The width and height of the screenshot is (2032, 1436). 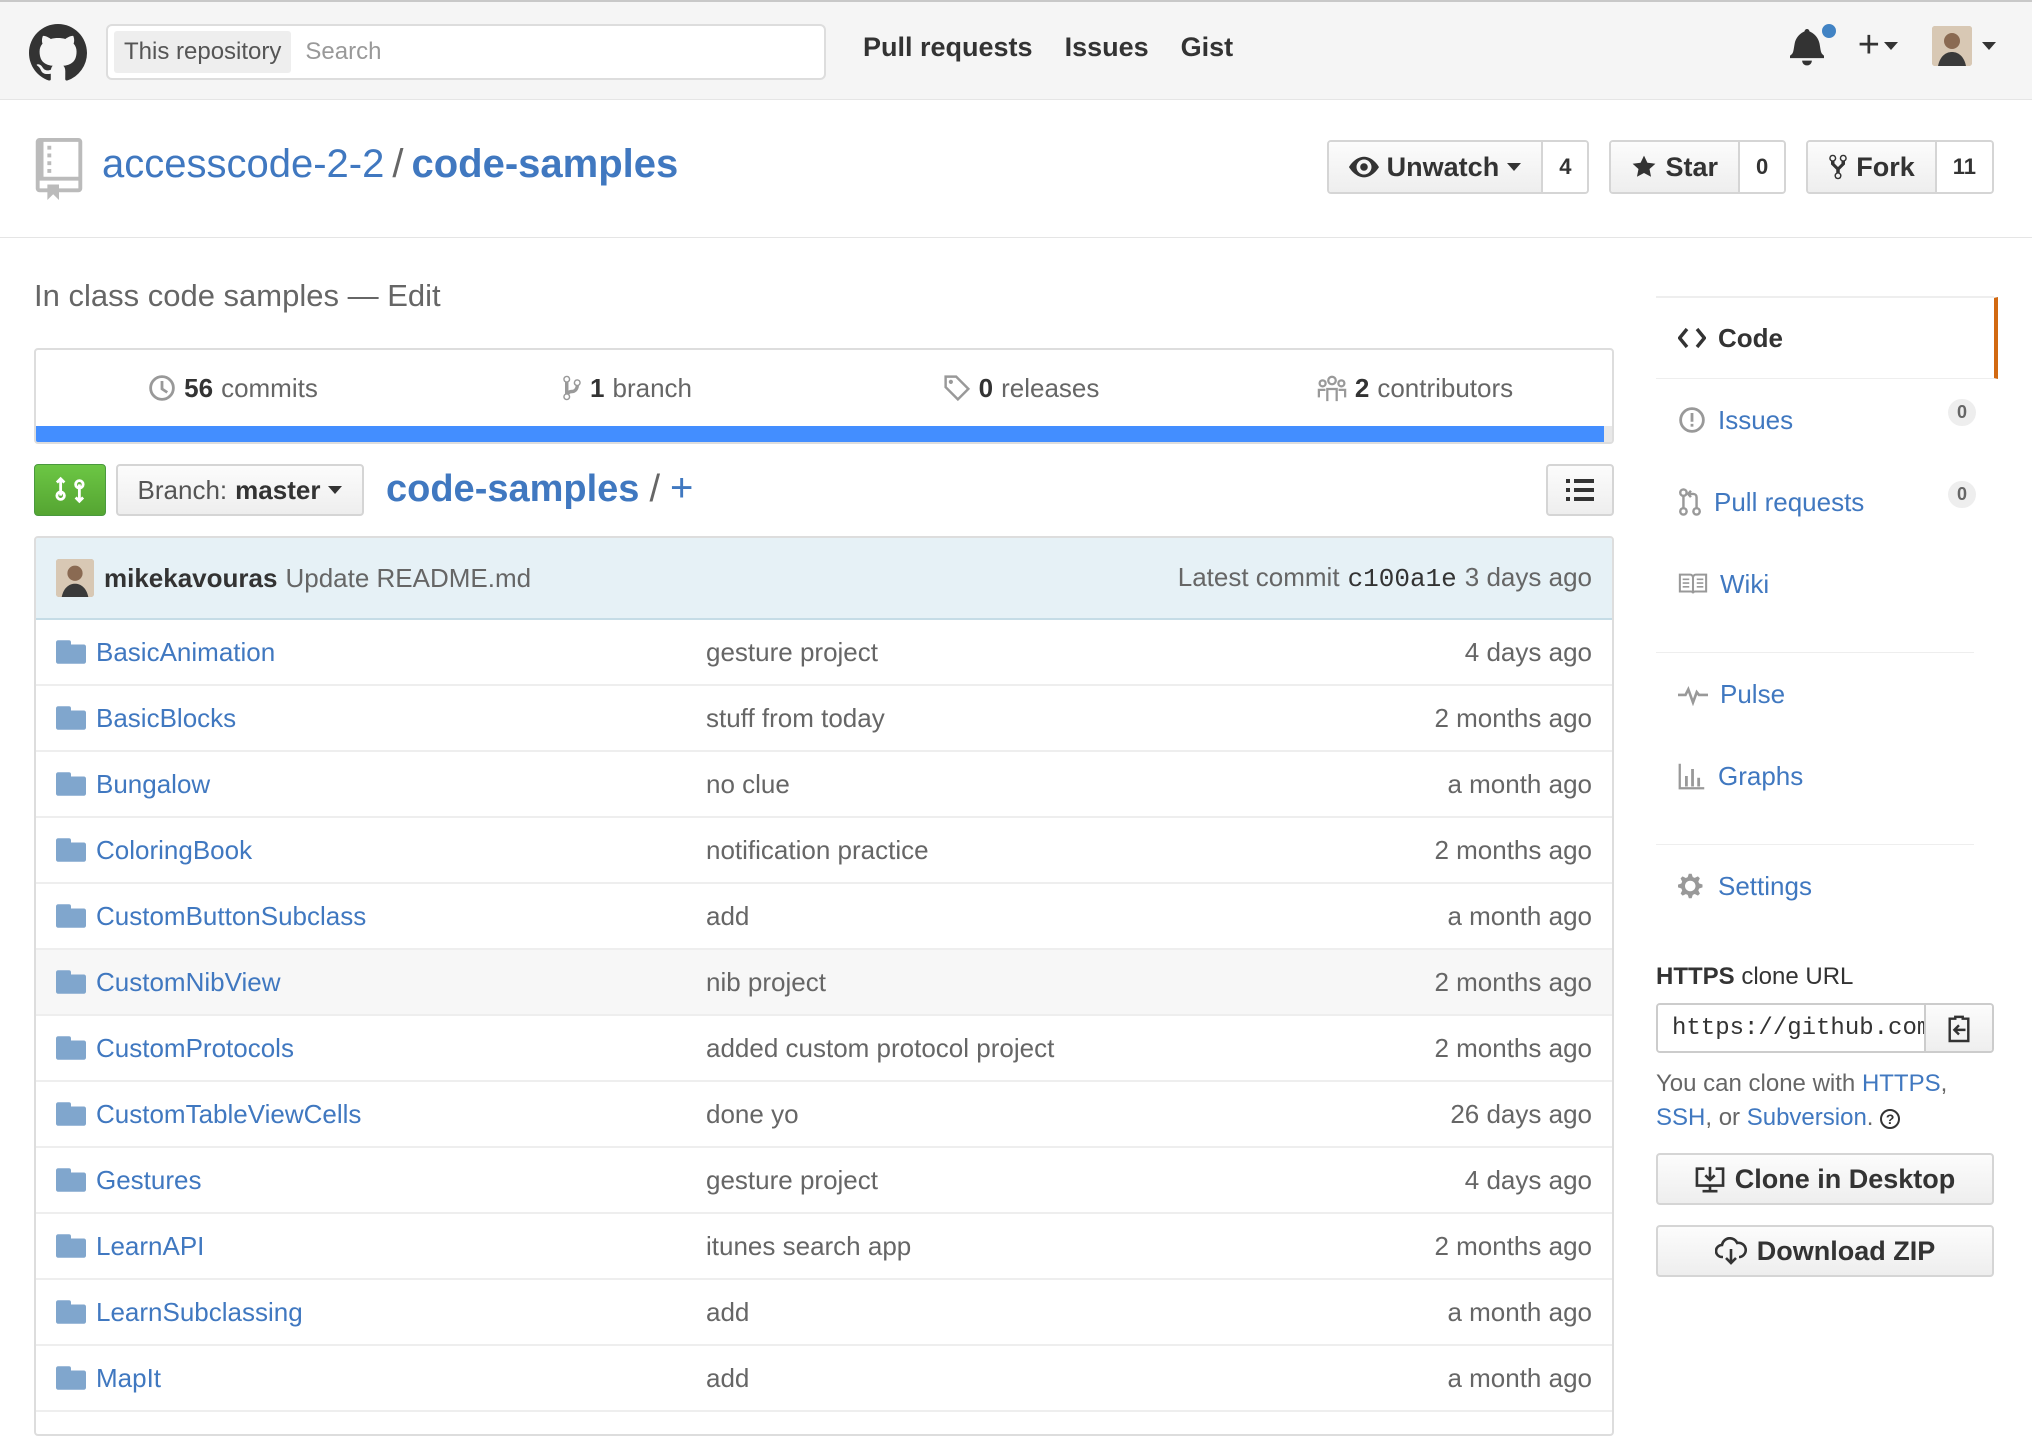 What do you see at coordinates (957, 388) in the screenshot?
I see `tag-icon` at bounding box center [957, 388].